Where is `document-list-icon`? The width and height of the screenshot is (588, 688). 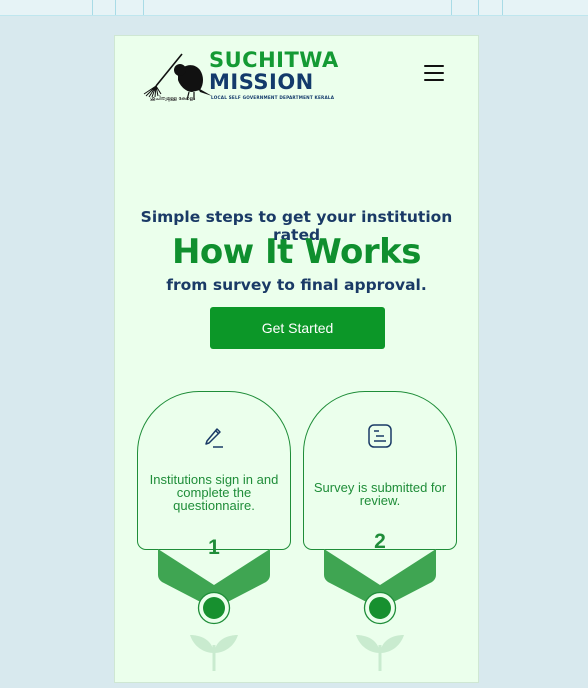 document-list-icon is located at coordinates (380, 436).